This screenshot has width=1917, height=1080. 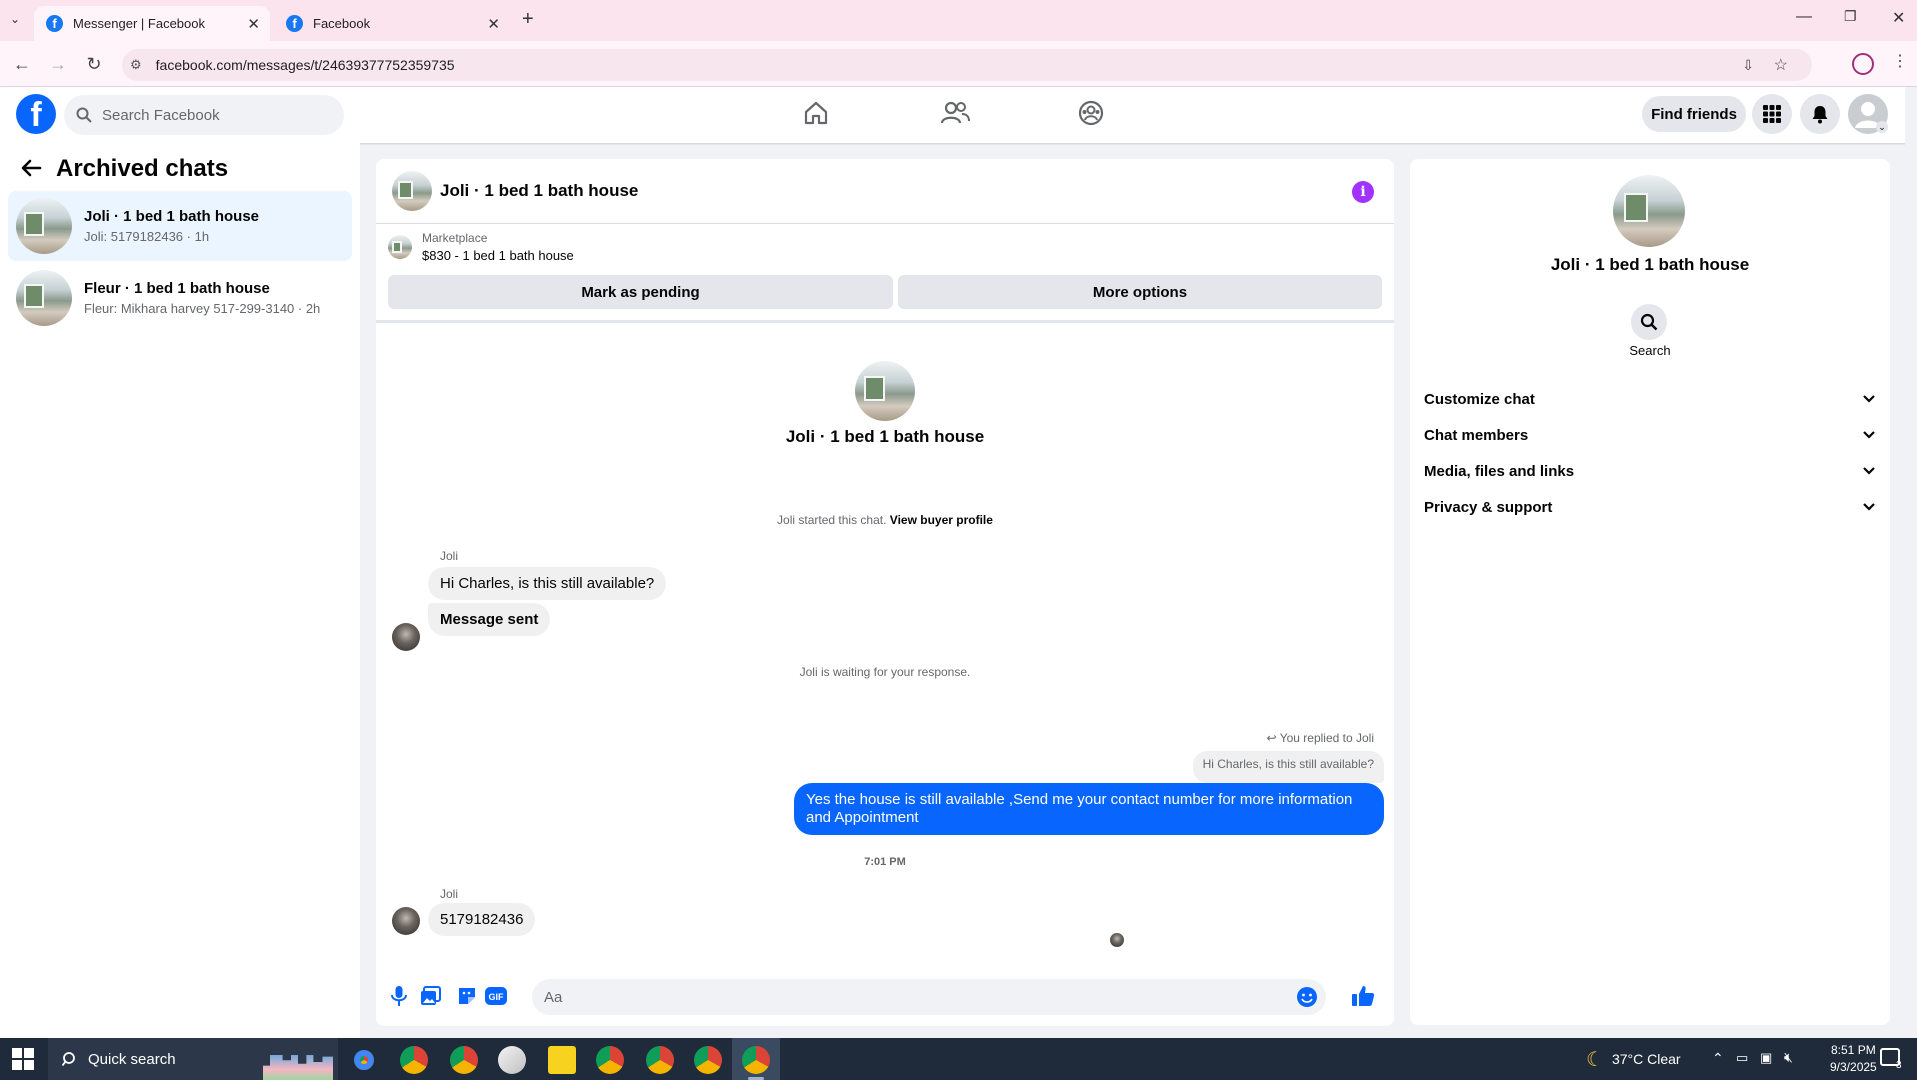 I want to click on customize-chat-section: Customize chat, so click(x=1650, y=399).